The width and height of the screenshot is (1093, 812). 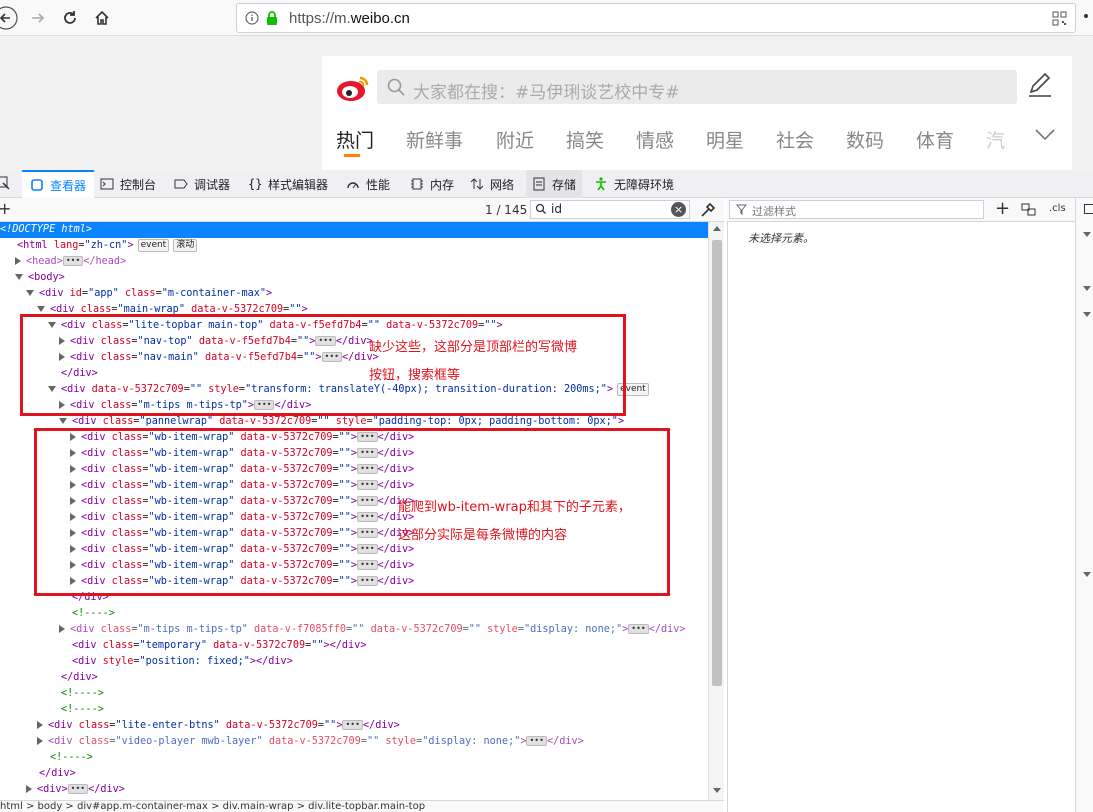 What do you see at coordinates (1088, 209) in the screenshot?
I see `collapse-icon` at bounding box center [1088, 209].